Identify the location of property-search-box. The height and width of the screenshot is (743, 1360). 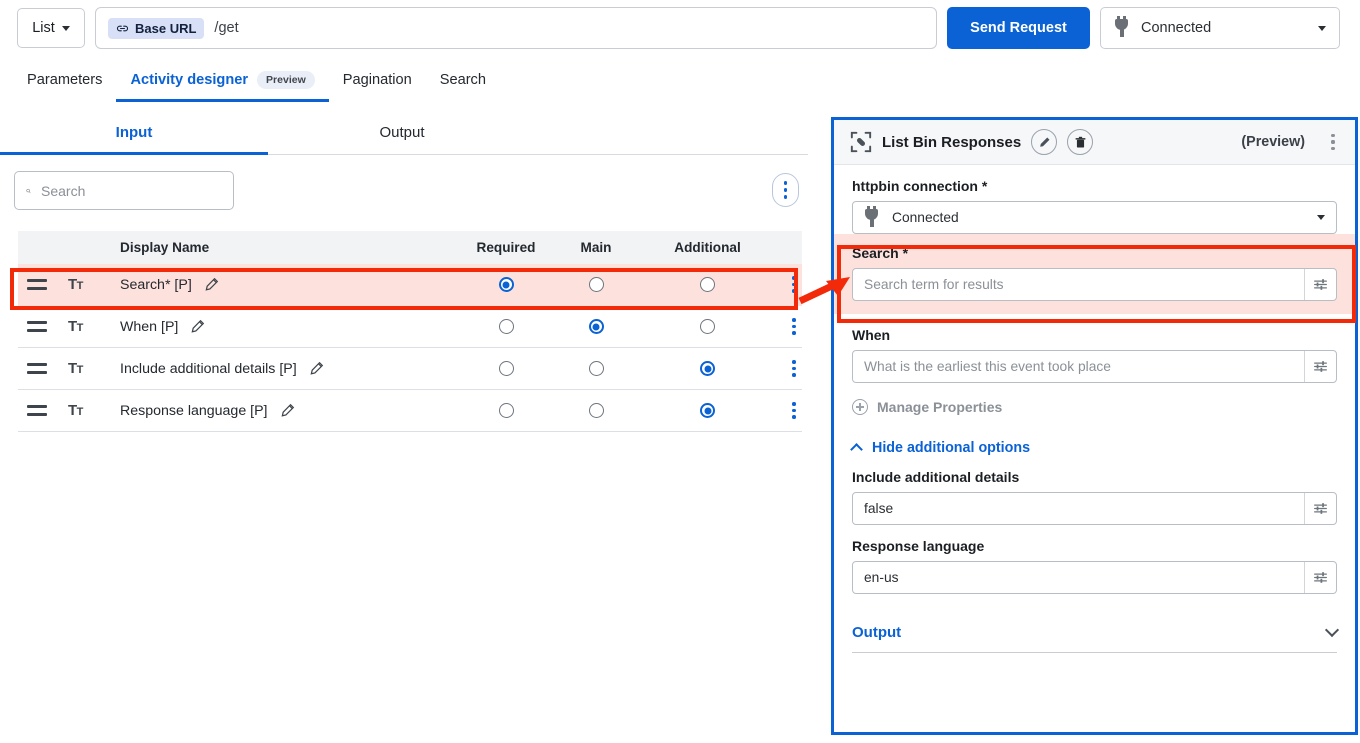
(124, 190).